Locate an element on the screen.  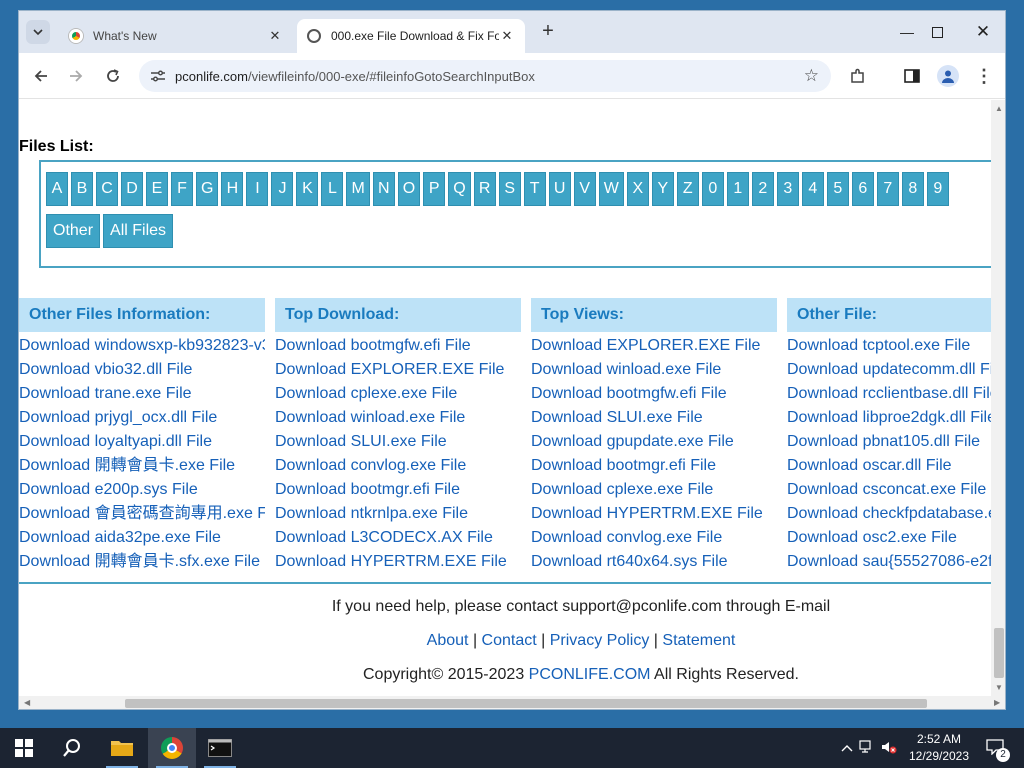
download-link: Download e200p.sys File is located at coordinates (142, 490).